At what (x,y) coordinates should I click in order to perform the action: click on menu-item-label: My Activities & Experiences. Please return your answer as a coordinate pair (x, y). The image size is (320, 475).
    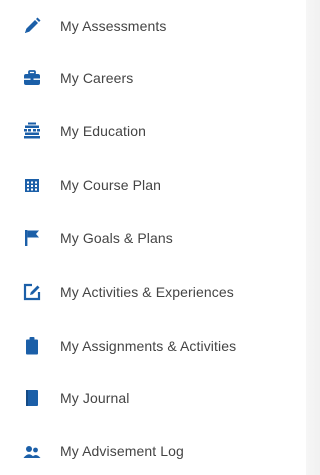
    Looking at the image, I should click on (147, 292).